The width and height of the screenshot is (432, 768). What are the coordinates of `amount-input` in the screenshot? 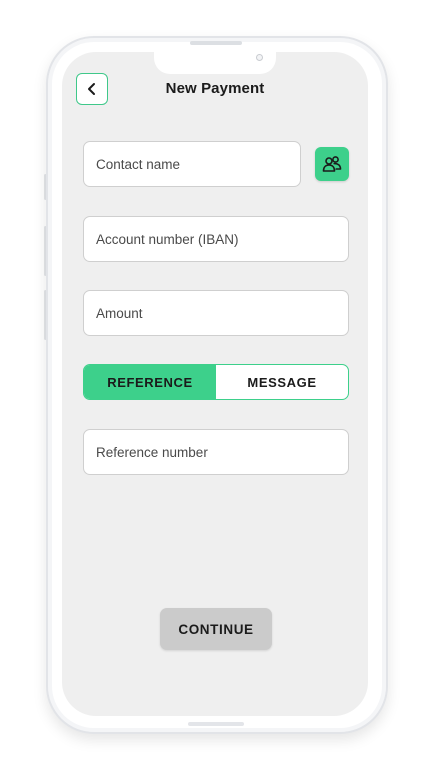 It's located at (216, 313).